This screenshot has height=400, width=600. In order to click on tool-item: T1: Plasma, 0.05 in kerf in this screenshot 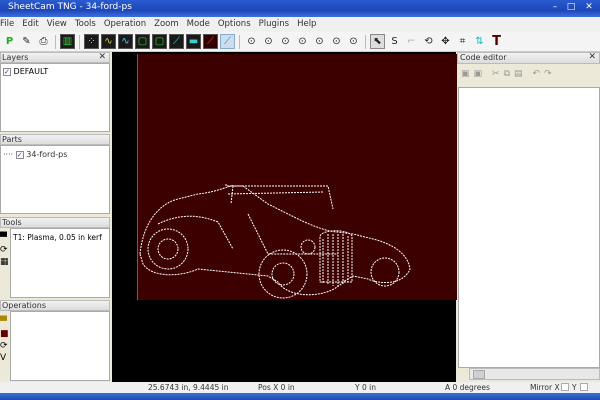, I will do `click(60, 235)`.